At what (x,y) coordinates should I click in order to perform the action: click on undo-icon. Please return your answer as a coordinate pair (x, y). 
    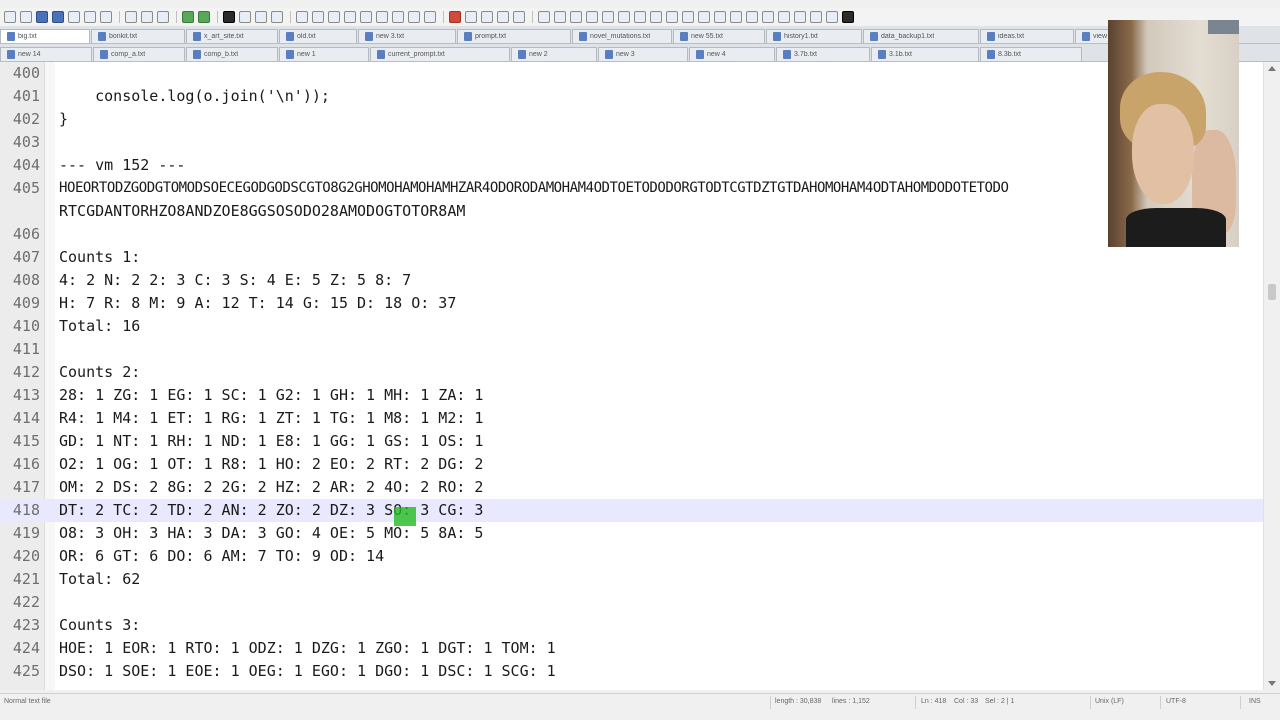
    Looking at the image, I should click on (188, 17).